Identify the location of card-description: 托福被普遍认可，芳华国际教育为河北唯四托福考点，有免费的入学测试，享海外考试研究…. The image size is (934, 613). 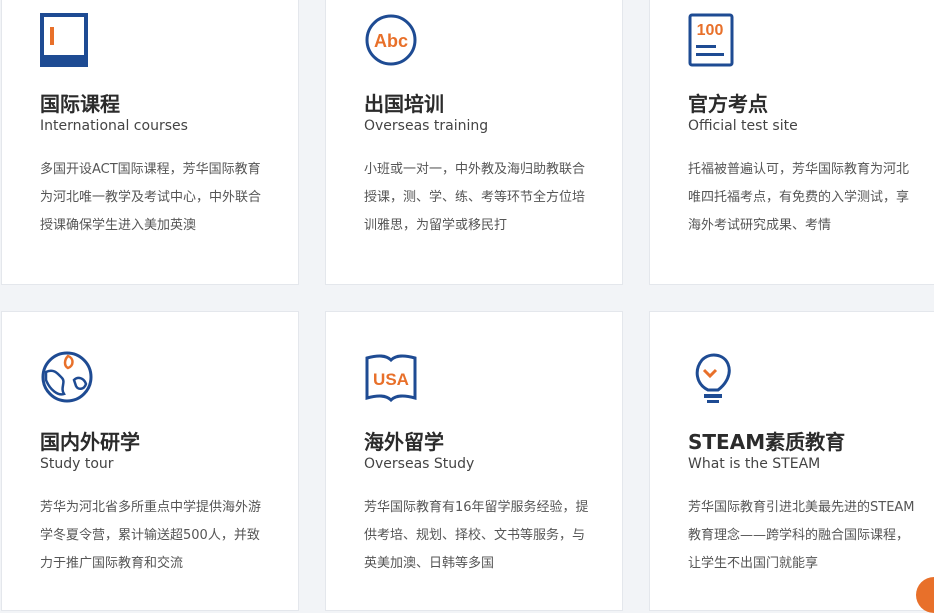
(799, 197).